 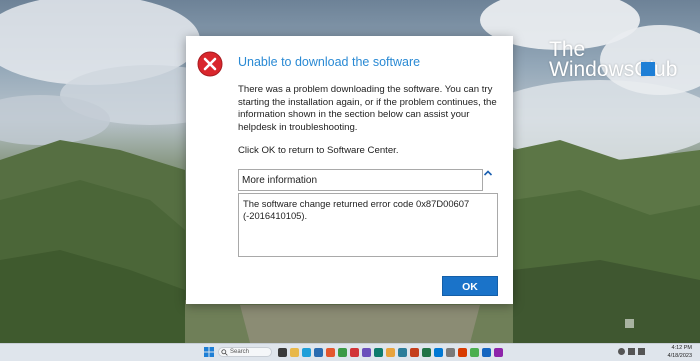 What do you see at coordinates (672, 352) in the screenshot?
I see `taskbar-clock: 4:12 PM 4/18/2023` at bounding box center [672, 352].